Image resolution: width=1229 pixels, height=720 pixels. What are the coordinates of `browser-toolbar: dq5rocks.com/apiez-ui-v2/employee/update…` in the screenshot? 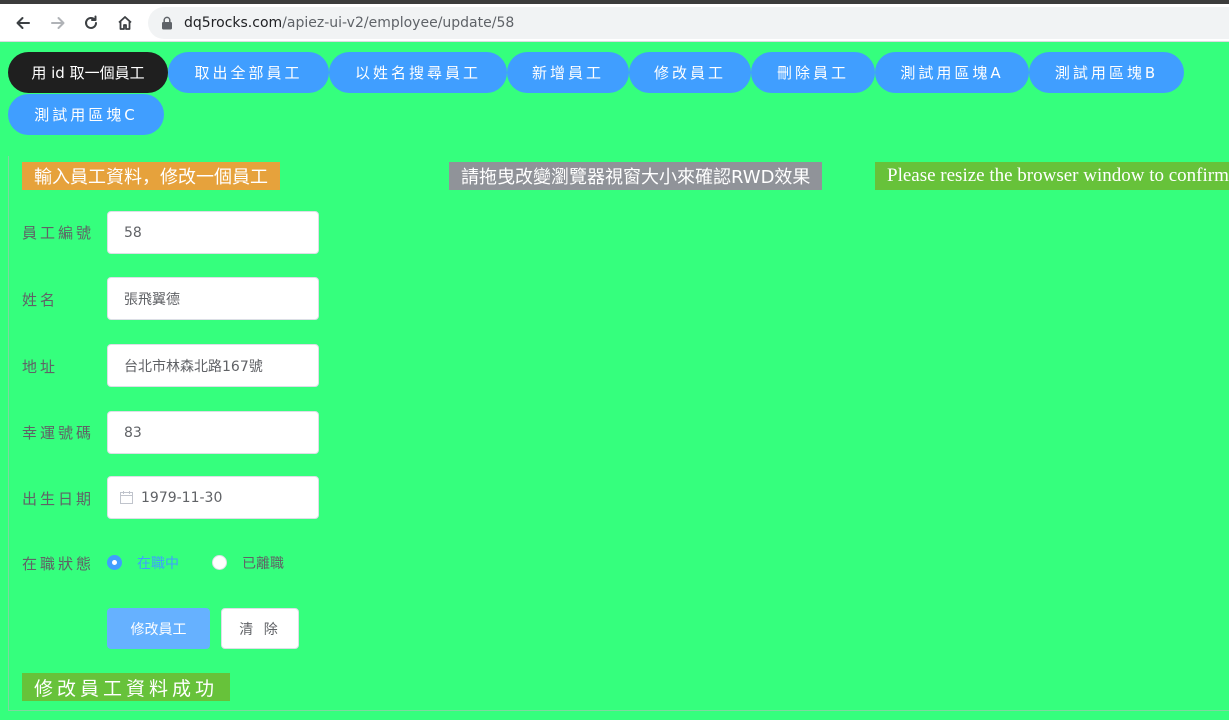 It's located at (614, 23).